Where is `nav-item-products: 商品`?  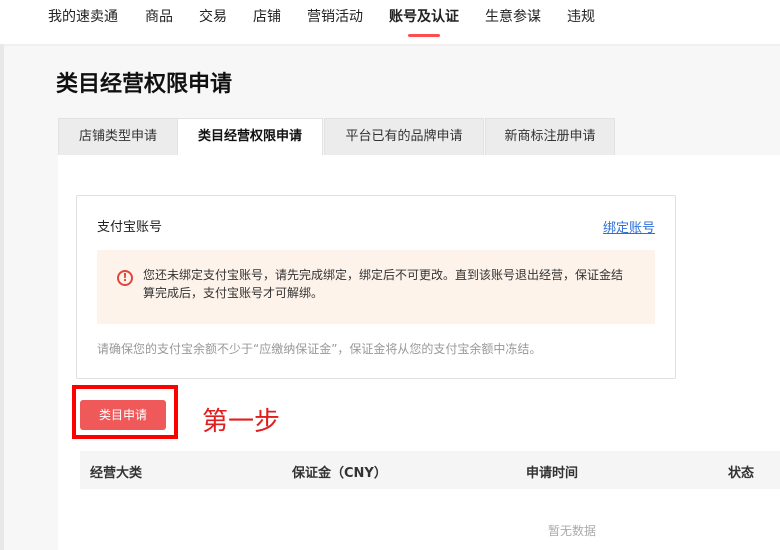
nav-item-products: 商品 is located at coordinates (159, 16).